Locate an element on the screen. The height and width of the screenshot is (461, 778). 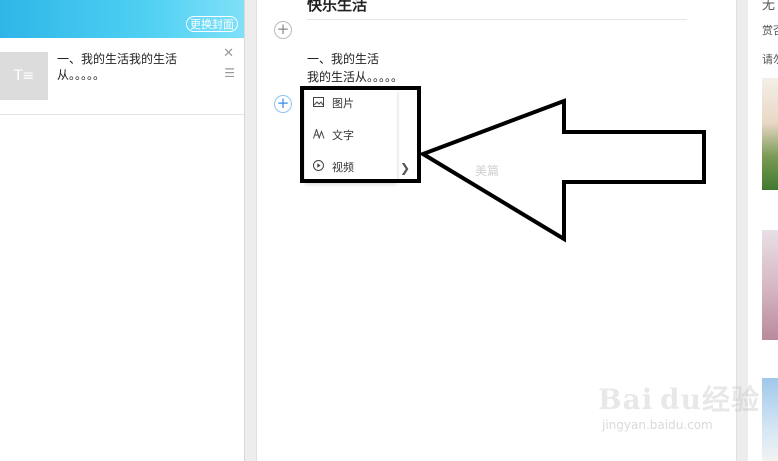
annotation-arrow is located at coordinates (562, 170).